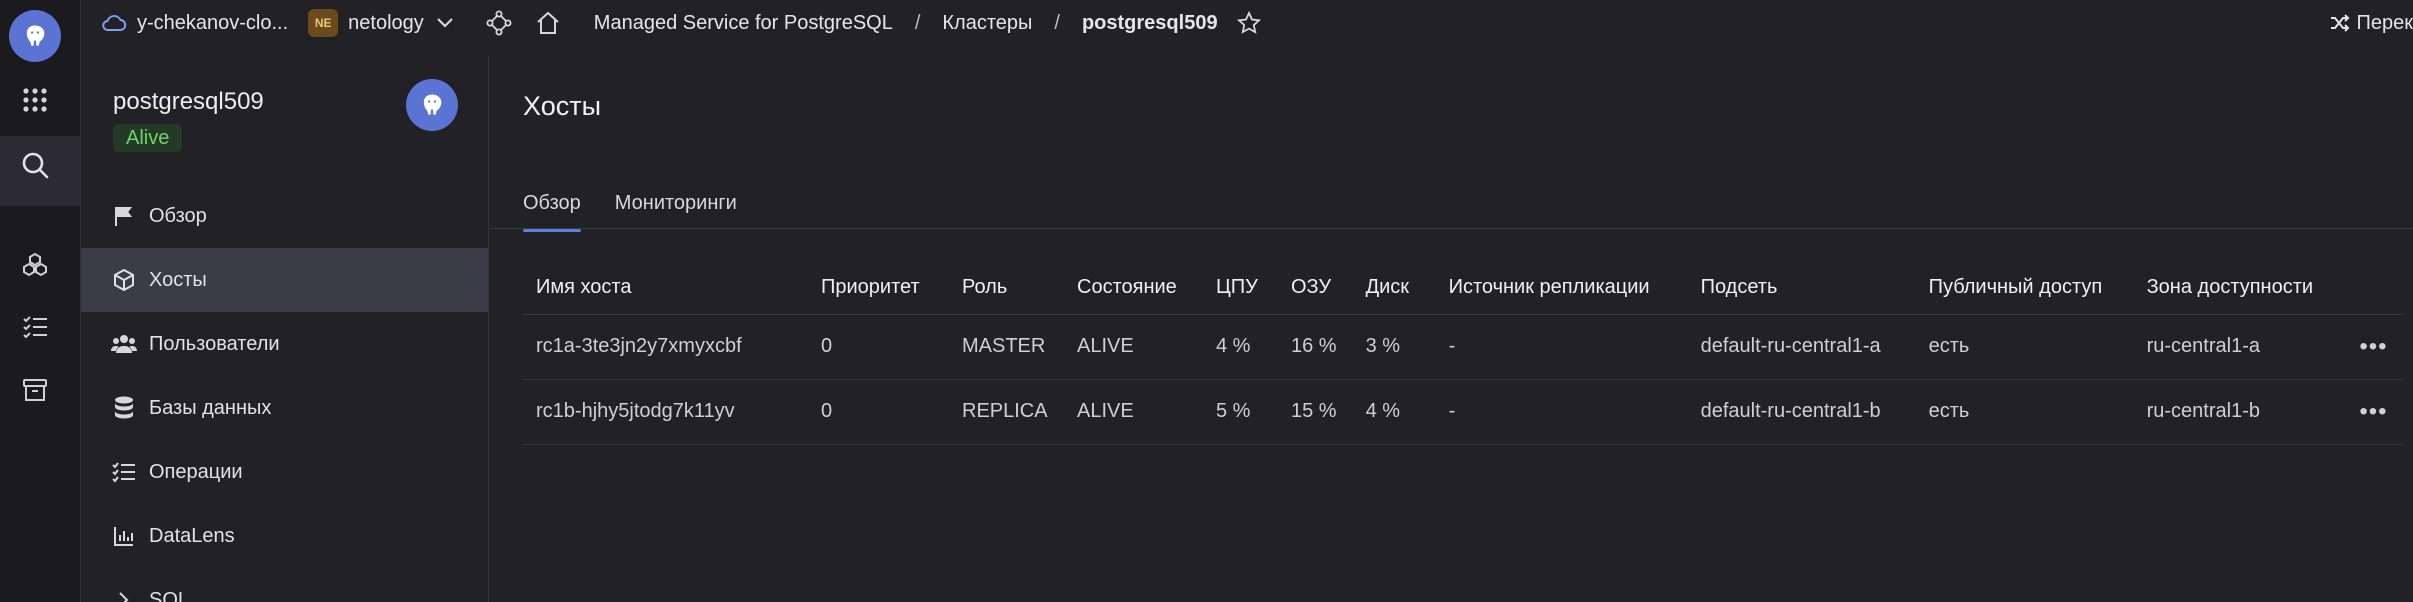 This screenshot has width=2413, height=602. Describe the element at coordinates (1451, 228) in the screenshot. I see `tabs-divider` at that location.